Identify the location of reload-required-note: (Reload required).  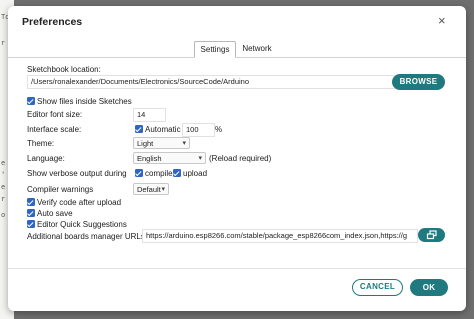
(240, 158).